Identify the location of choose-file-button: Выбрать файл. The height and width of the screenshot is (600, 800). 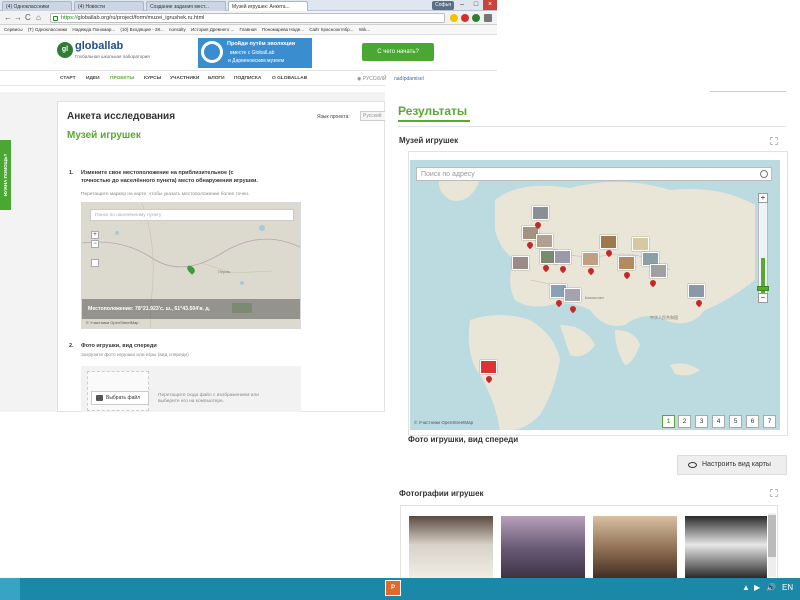
(120, 398).